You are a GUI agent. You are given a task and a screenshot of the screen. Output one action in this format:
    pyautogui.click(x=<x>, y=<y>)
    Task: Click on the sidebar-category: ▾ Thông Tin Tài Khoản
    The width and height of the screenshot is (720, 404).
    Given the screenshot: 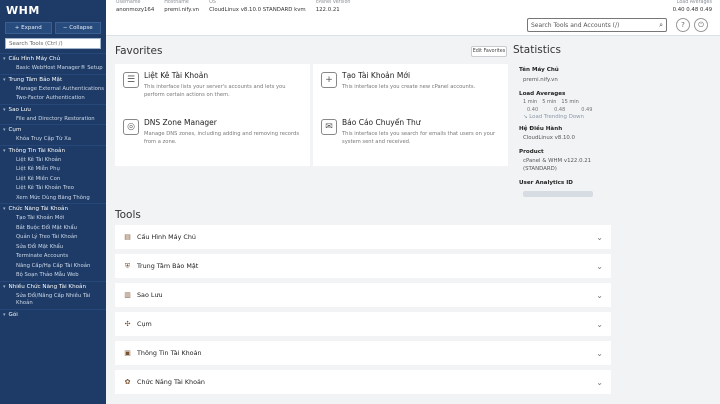 What is the action you would take?
    pyautogui.click(x=53, y=150)
    